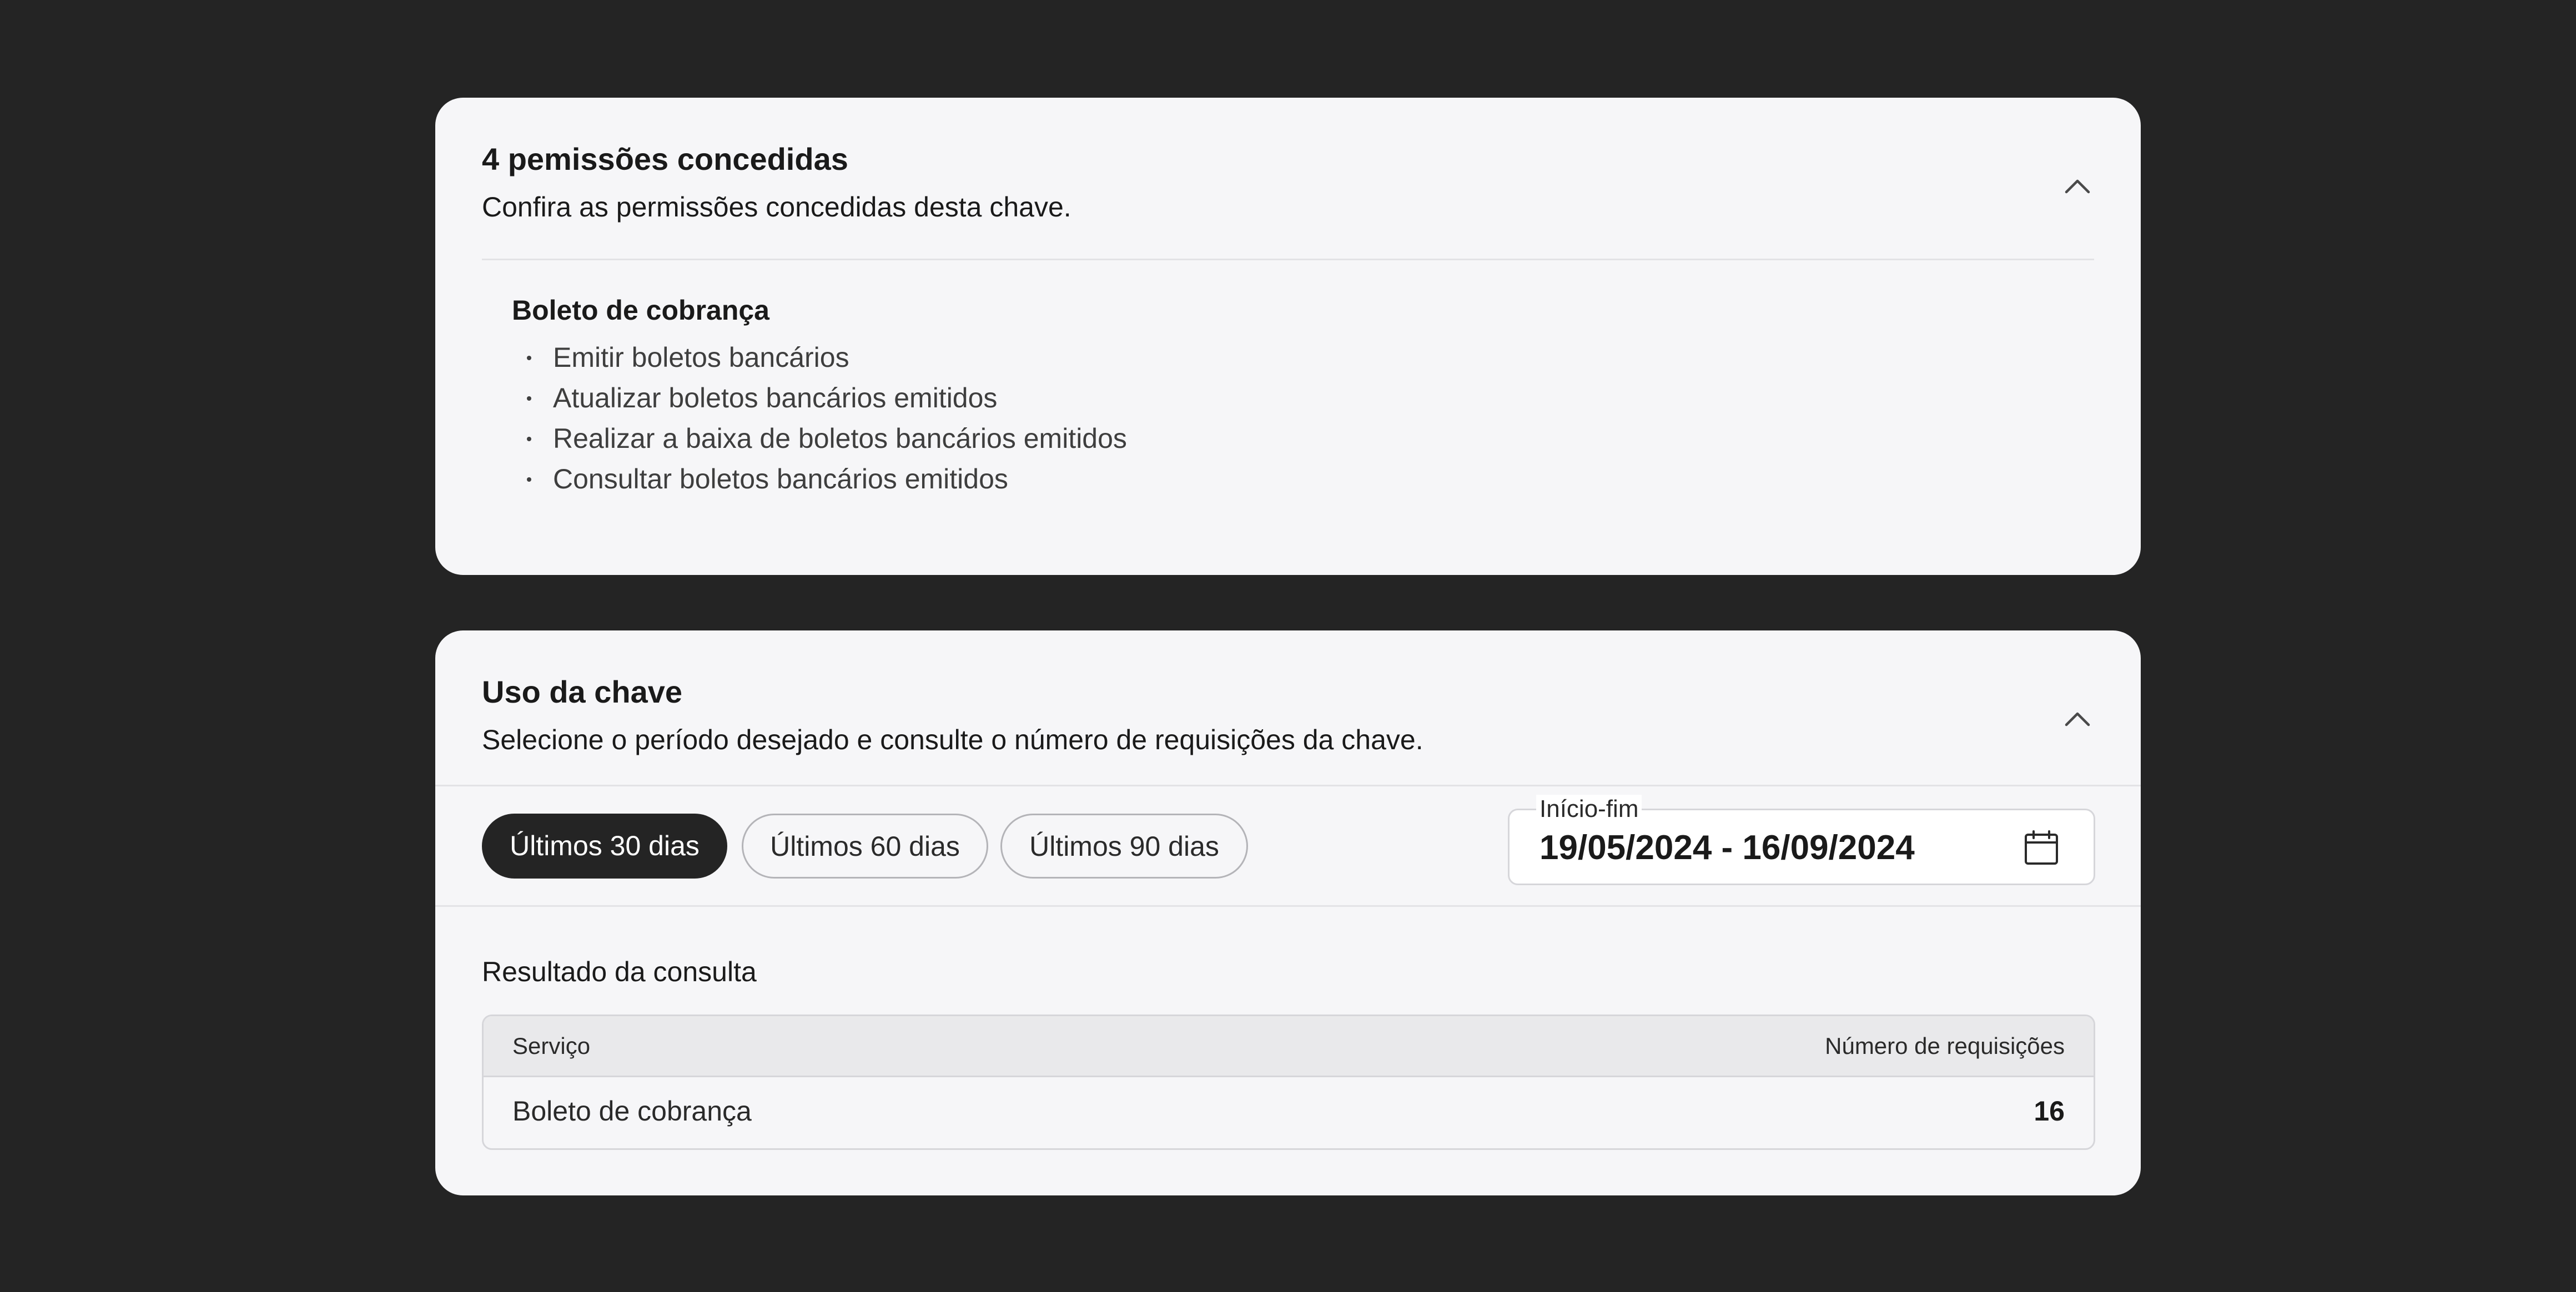  I want to click on list-item: Atualizar boletos bancários emitidos, so click(820, 398).